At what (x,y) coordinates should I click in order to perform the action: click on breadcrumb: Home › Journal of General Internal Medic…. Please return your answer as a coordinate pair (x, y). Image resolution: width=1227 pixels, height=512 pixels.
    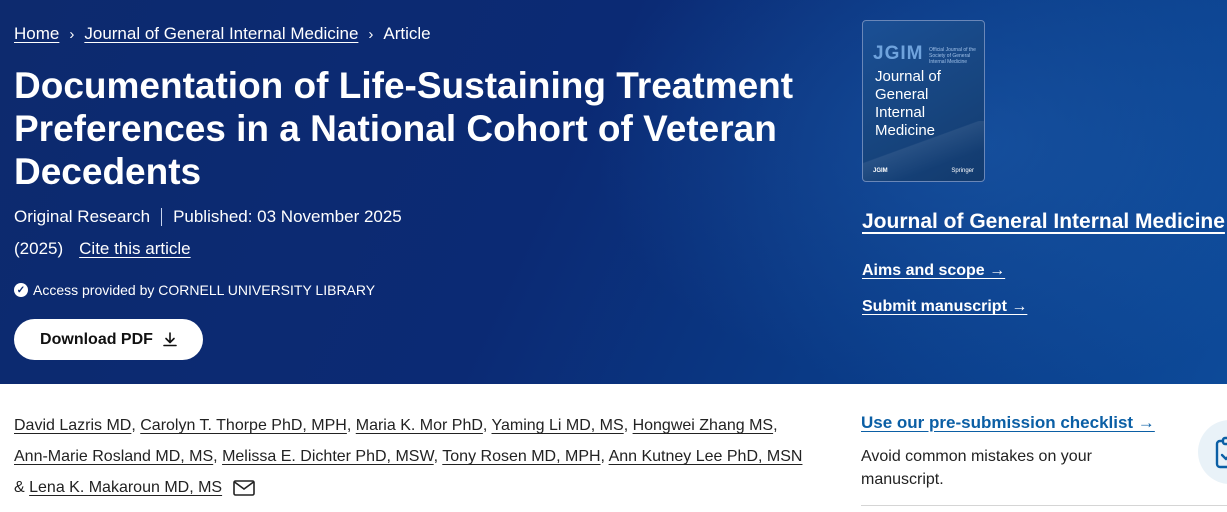
    Looking at the image, I should click on (222, 34).